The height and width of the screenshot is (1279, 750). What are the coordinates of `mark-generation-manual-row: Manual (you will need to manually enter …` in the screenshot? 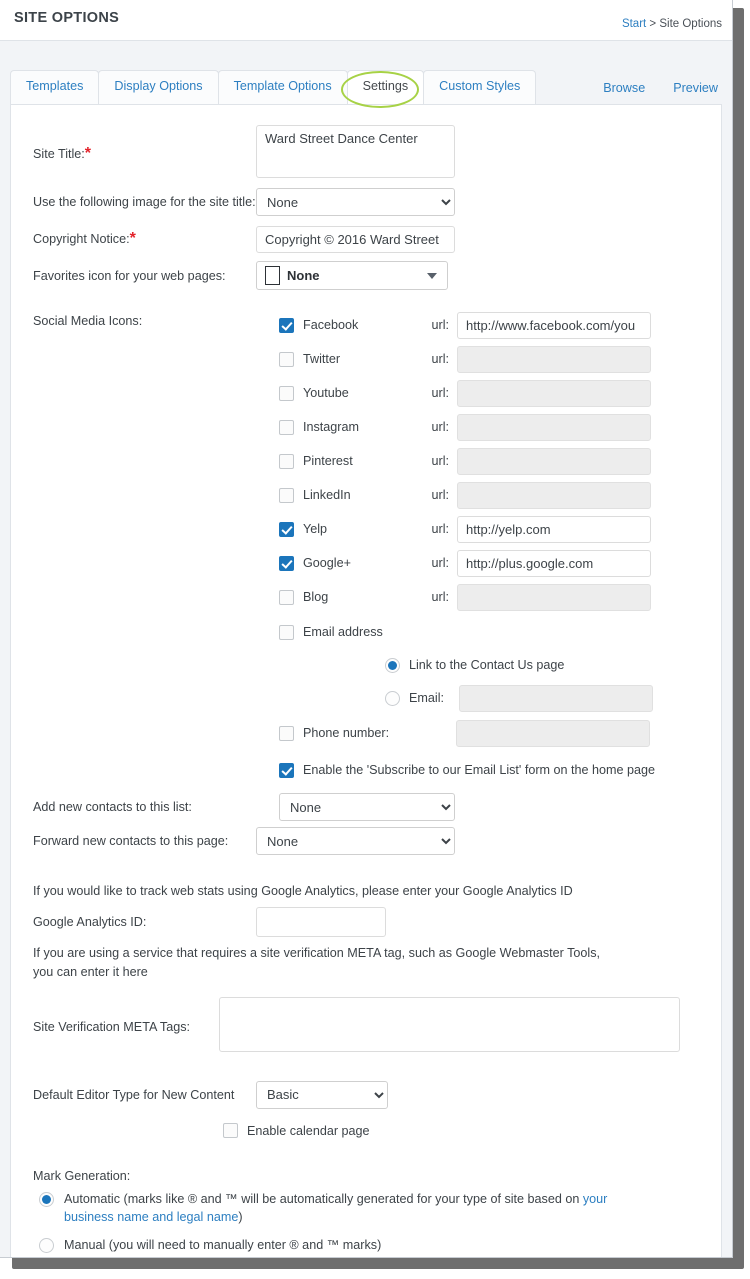 It's located at (366, 1245).